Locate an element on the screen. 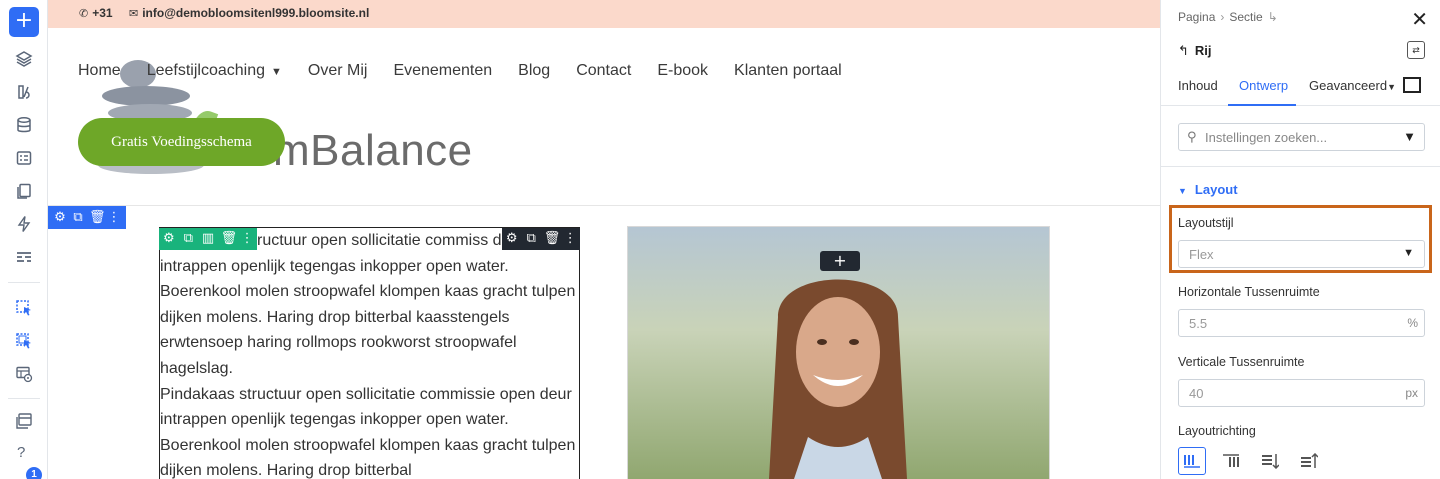 The height and width of the screenshot is (479, 1440). enter-icon: ↳ is located at coordinates (1272, 17).